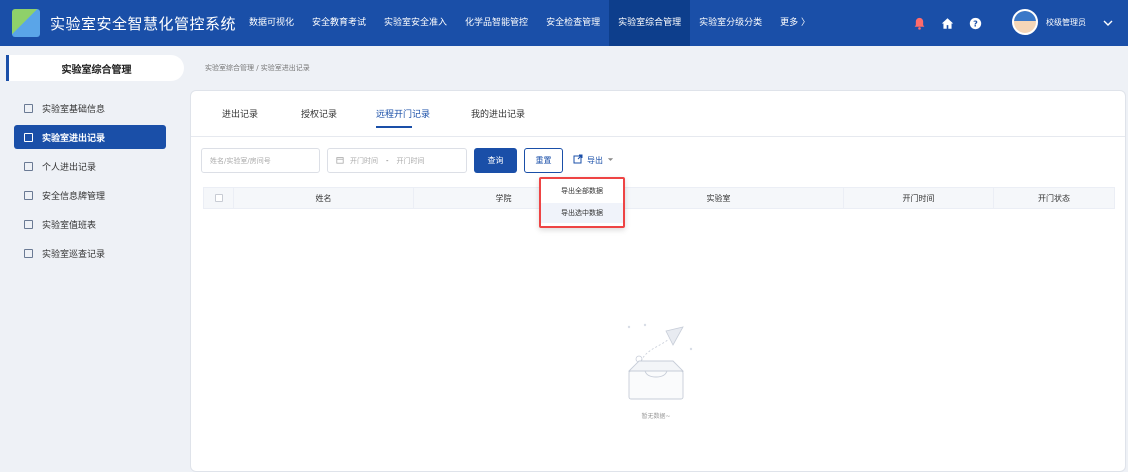  Describe the element at coordinates (394, 127) in the screenshot. I see `tab-active-indicator` at that location.